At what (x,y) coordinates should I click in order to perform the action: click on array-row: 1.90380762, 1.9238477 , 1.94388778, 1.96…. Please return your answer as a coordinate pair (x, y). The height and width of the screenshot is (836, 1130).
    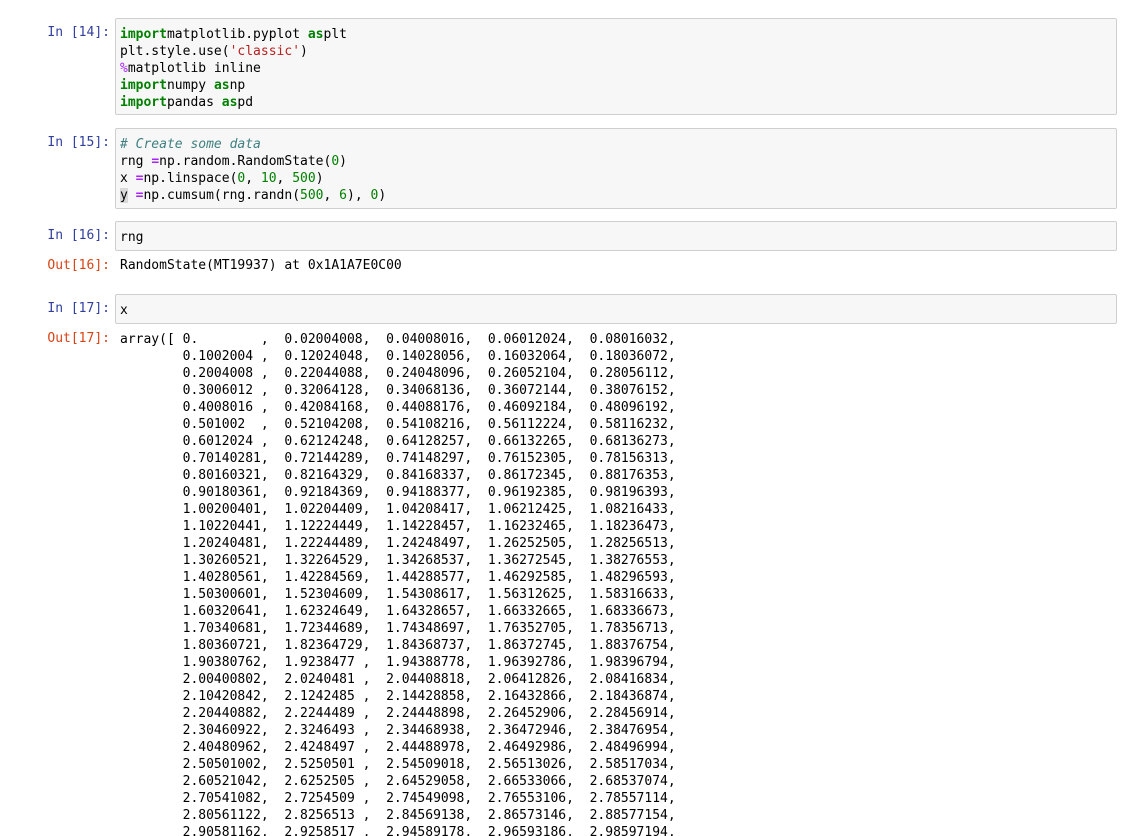
    Looking at the image, I should click on (398, 662).